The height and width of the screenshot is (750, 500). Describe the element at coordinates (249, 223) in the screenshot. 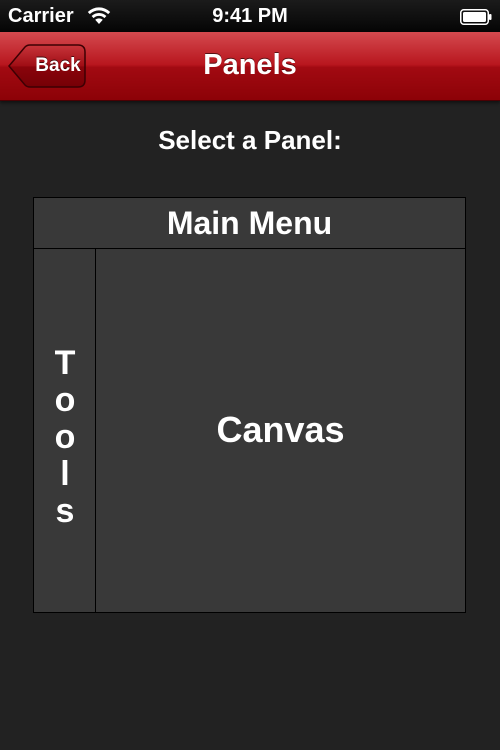

I see `main-menu-panel: Main Menu` at that location.